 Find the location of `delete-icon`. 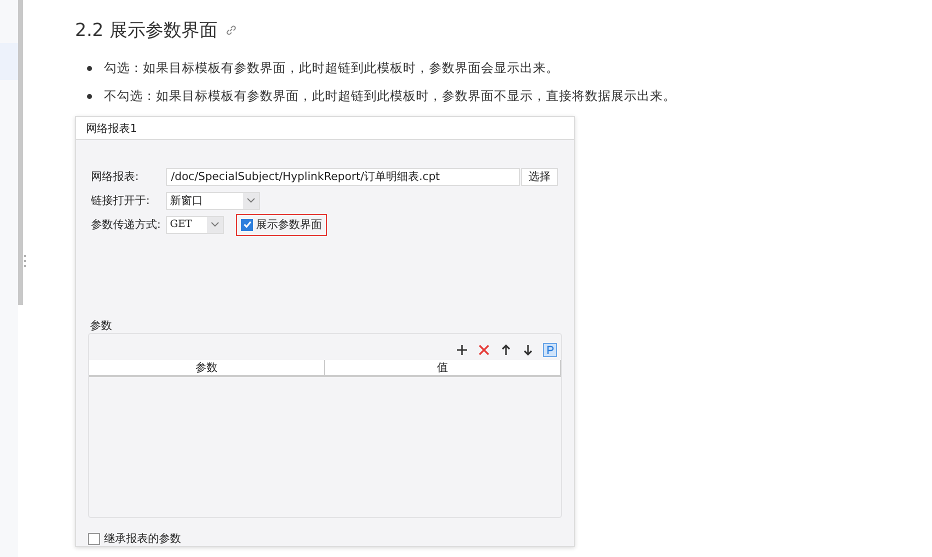

delete-icon is located at coordinates (484, 350).